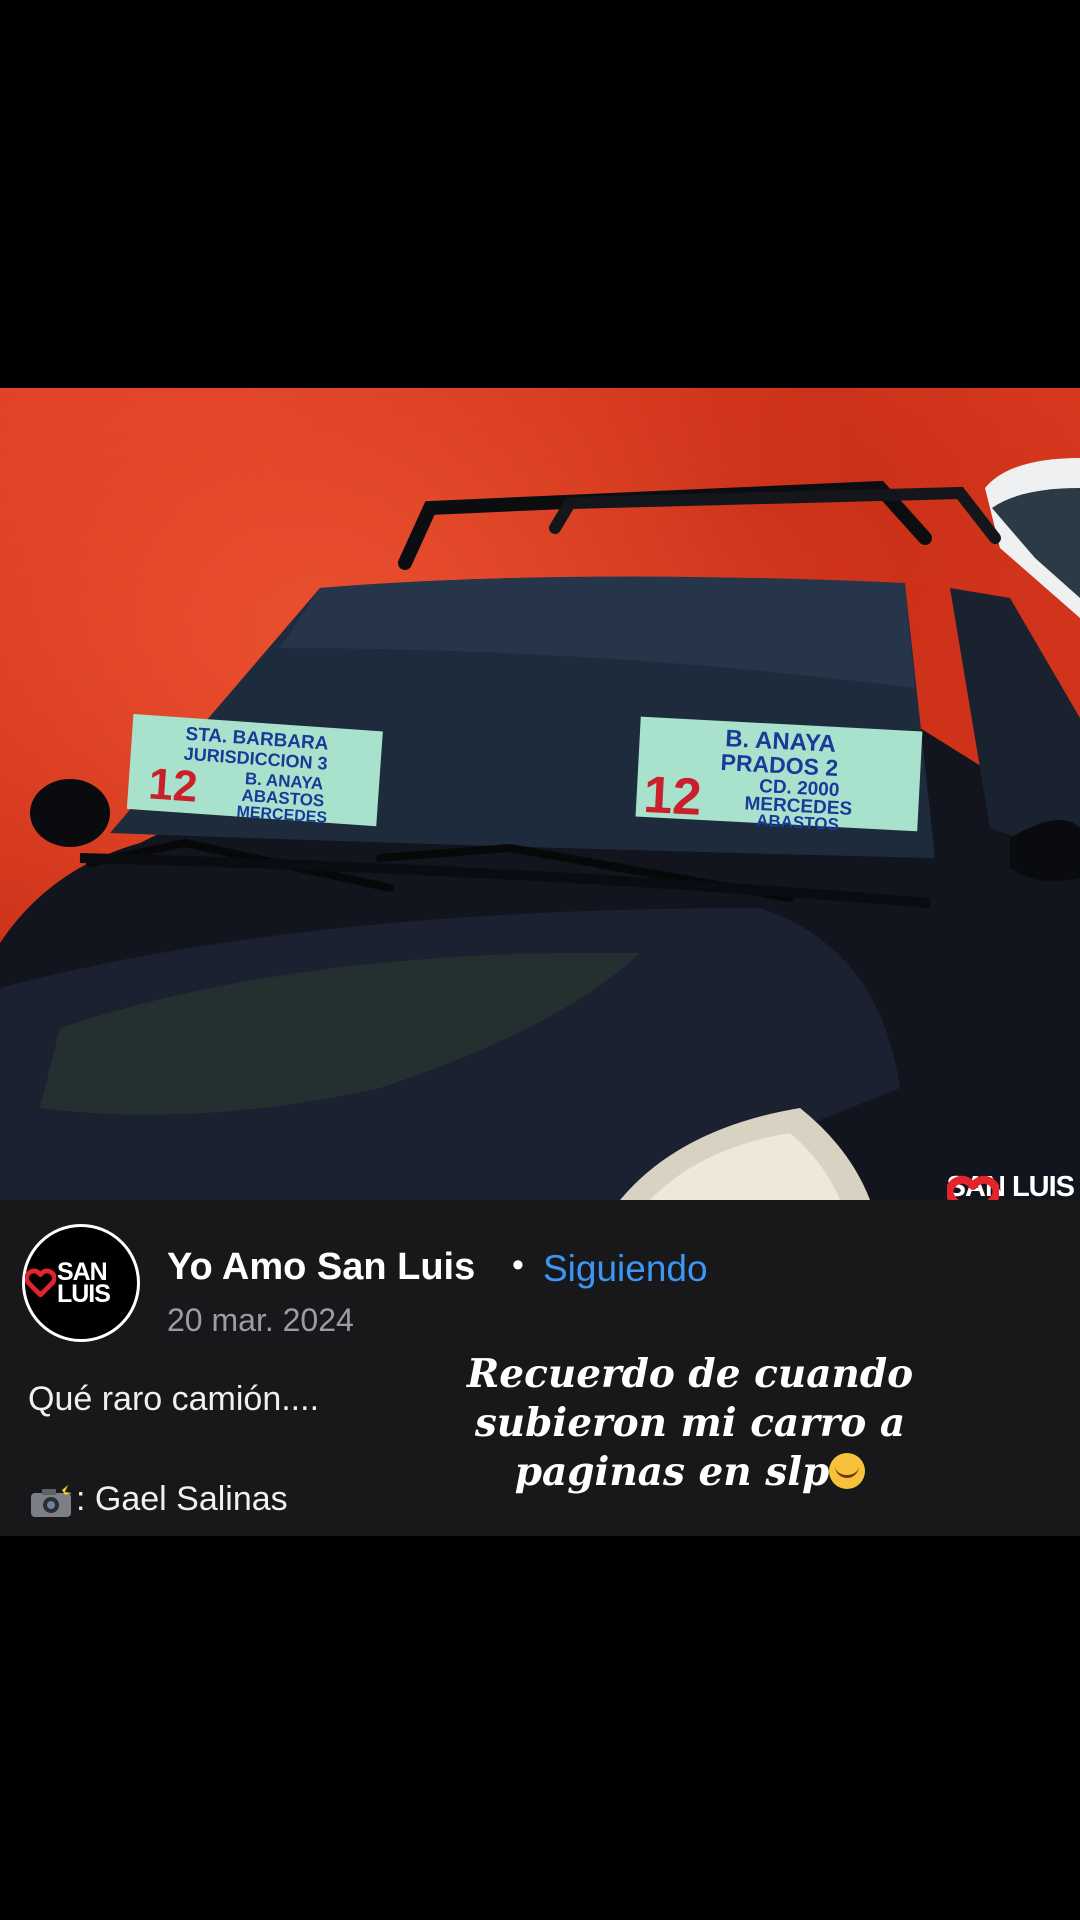 The height and width of the screenshot is (1920, 1080). I want to click on following-button: Siguiendo, so click(625, 1269).